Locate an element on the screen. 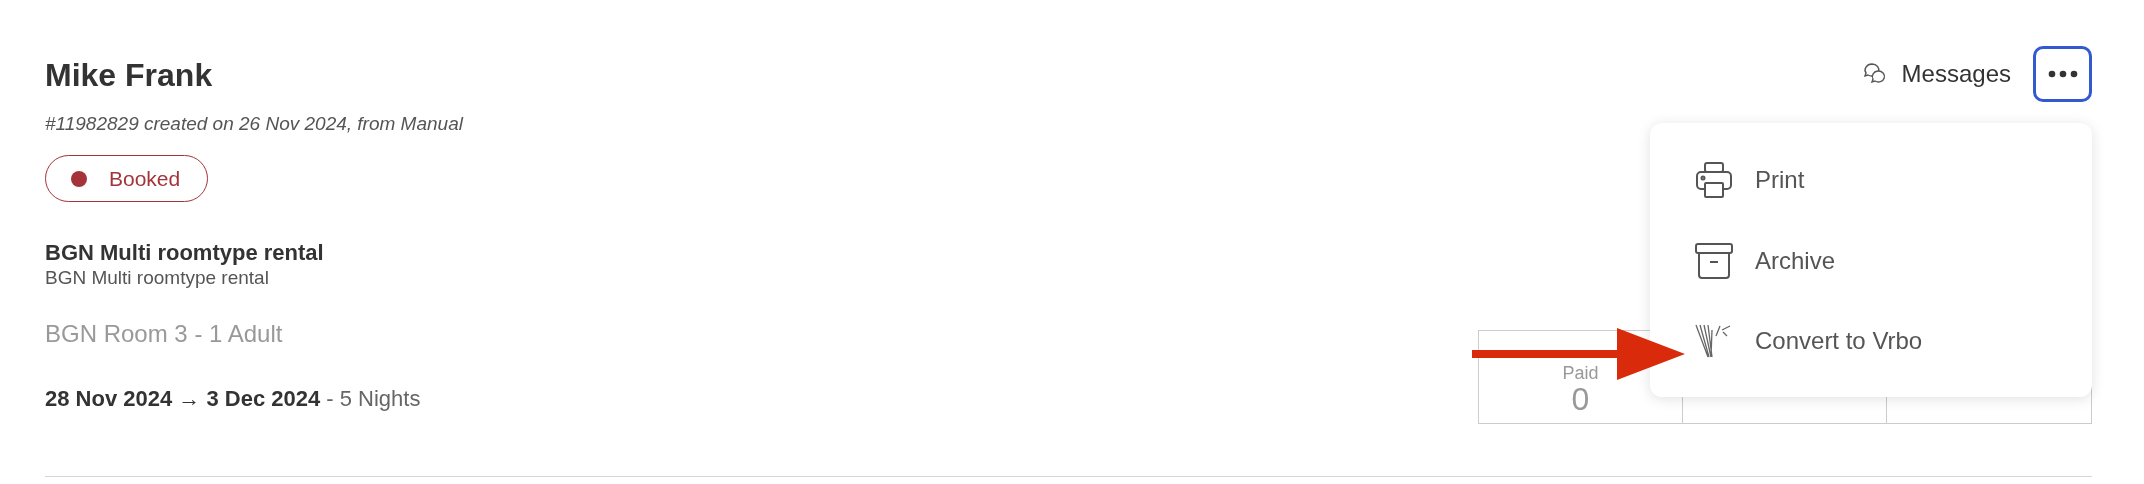 Image resolution: width=2144 pixels, height=484 pixels. menu-item: Print is located at coordinates (1750, 180).